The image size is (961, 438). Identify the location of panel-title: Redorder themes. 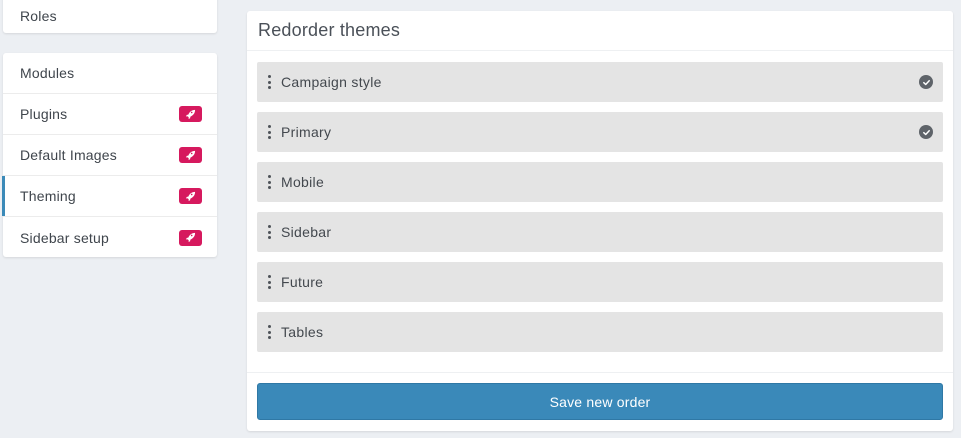
(600, 31).